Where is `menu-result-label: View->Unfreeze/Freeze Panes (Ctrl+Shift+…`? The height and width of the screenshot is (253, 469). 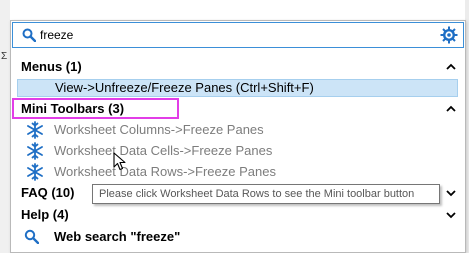
menu-result-label: View->Unfreeze/Freeze Panes (Ctrl+Shift+… is located at coordinates (184, 87).